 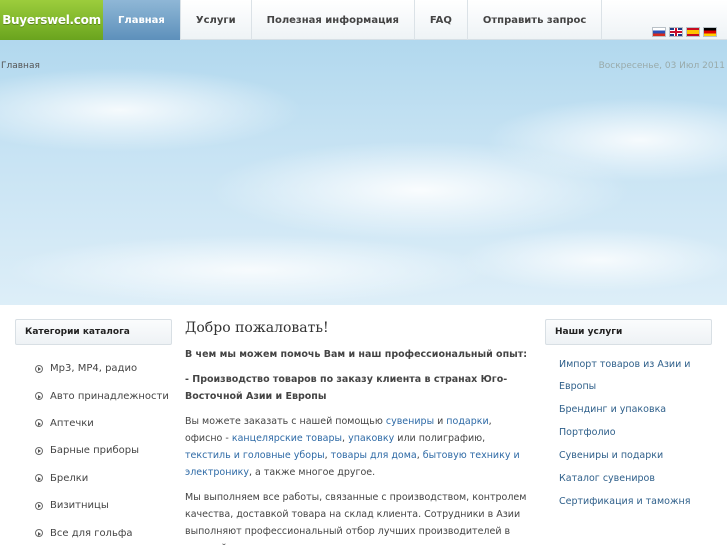 What do you see at coordinates (79, 506) in the screenshot?
I see `category-label: Визитницы` at bounding box center [79, 506].